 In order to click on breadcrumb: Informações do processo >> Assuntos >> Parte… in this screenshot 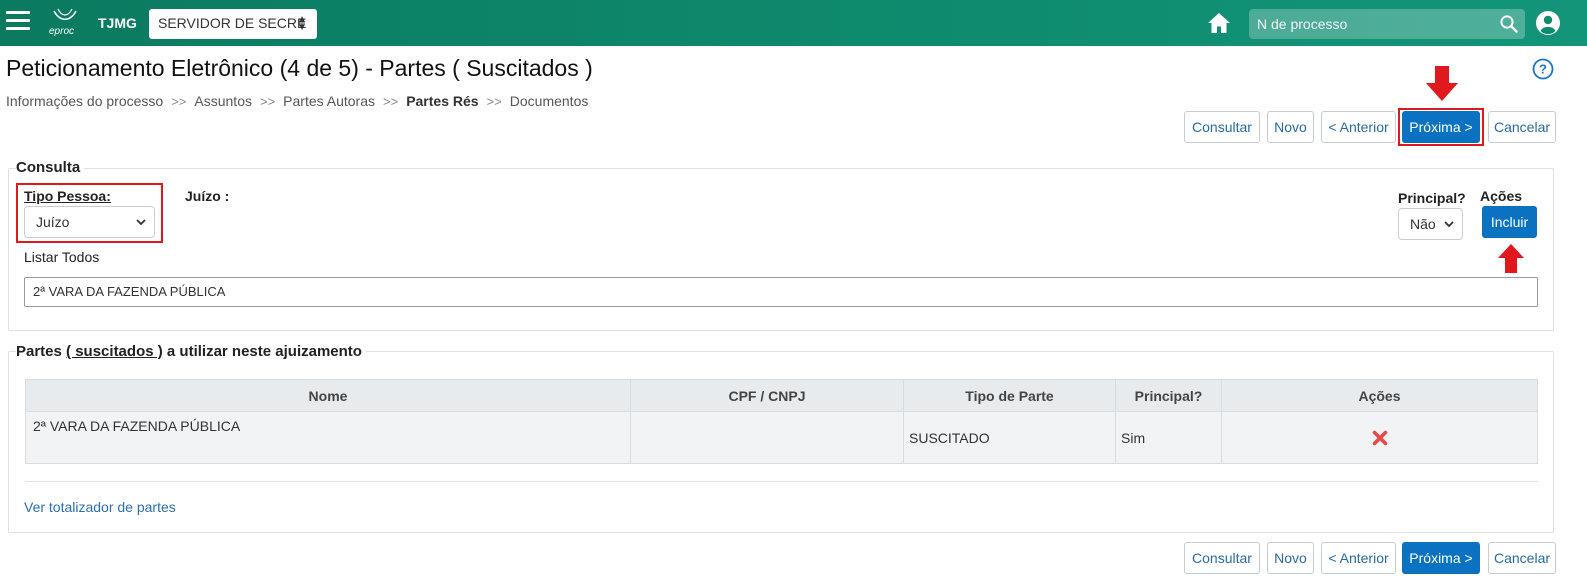, I will do `click(297, 101)`.